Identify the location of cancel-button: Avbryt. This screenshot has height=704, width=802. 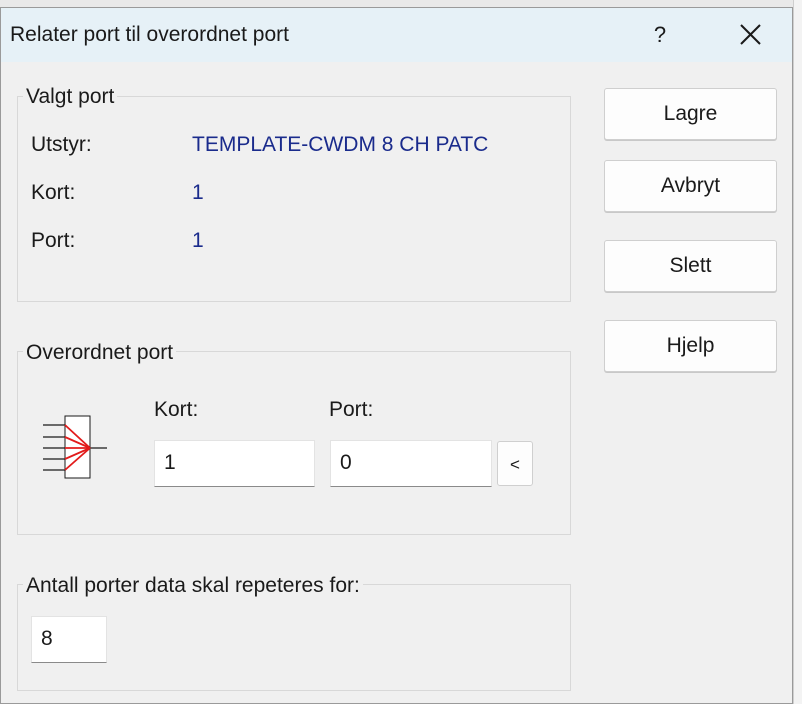
(690, 186).